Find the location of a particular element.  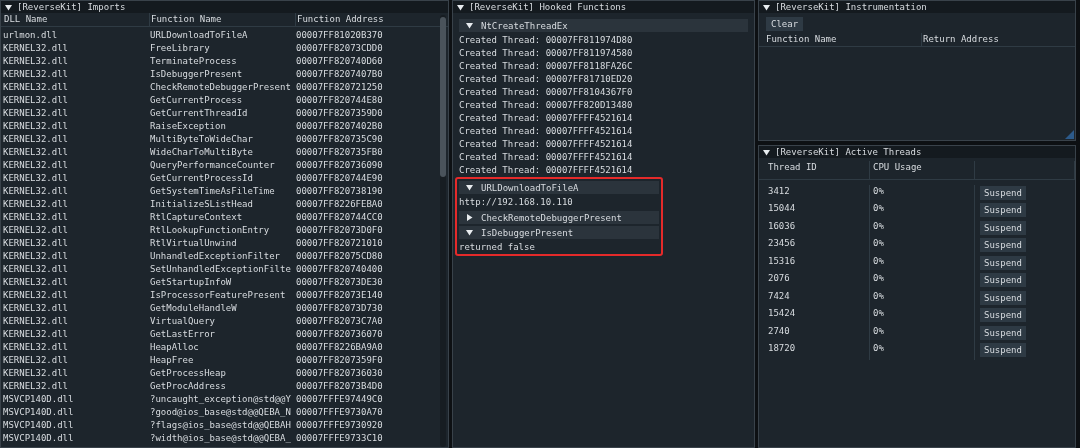

tree-node-header: URLDownloadToFileA is located at coordinates (559, 187).